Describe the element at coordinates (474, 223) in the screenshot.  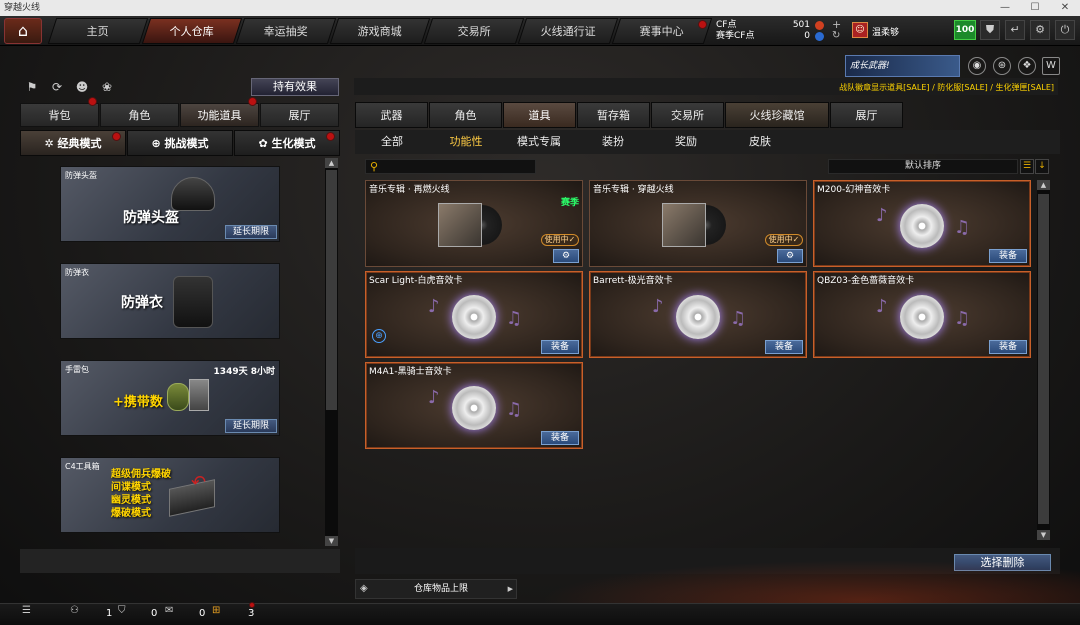
I see `item-card: 音乐专辑 · 再燃火线 赛季 使用中✓ ⚙` at that location.